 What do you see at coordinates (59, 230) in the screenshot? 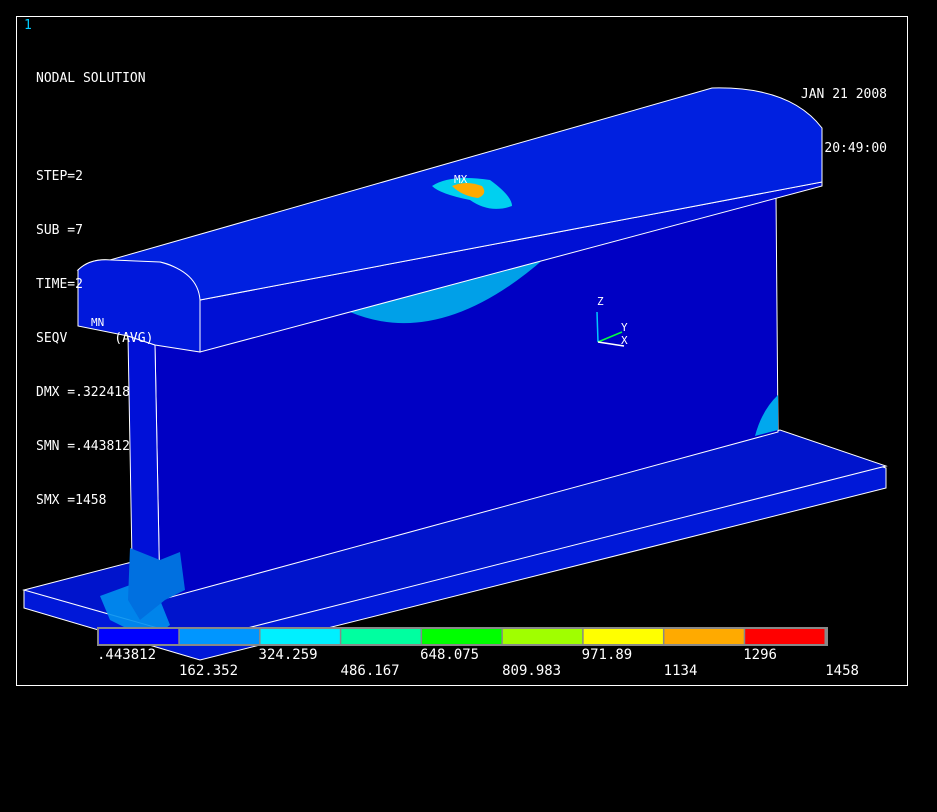
I see `info-sub: SUB =7` at bounding box center [59, 230].